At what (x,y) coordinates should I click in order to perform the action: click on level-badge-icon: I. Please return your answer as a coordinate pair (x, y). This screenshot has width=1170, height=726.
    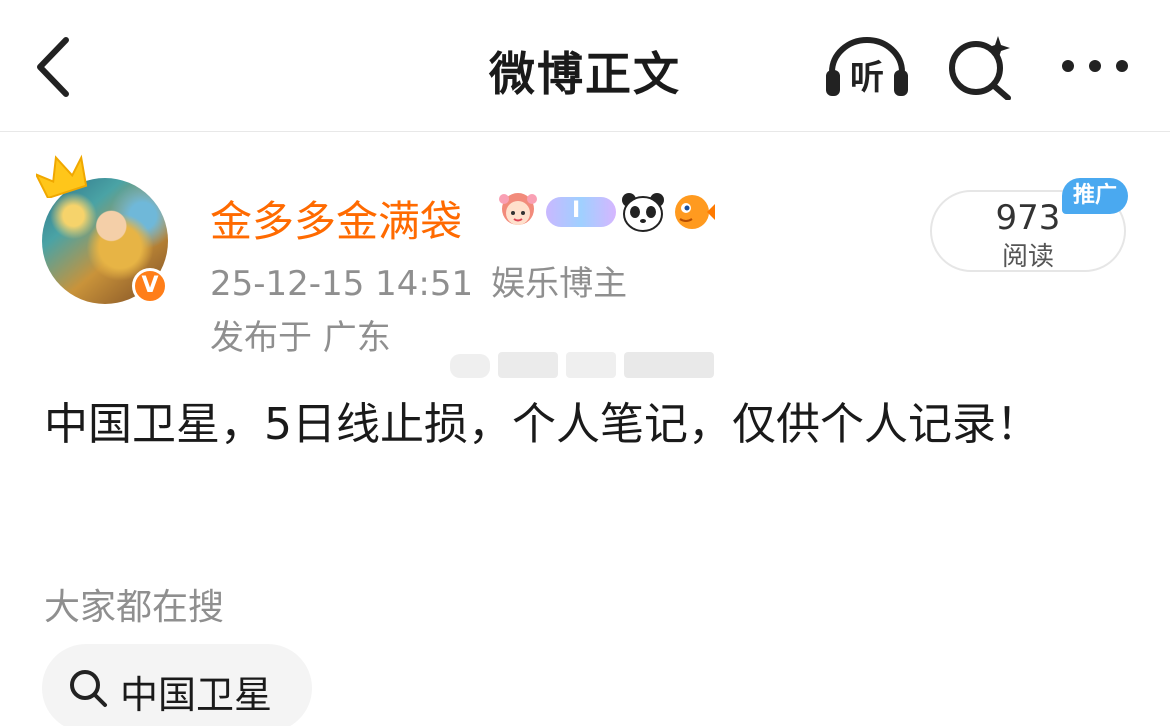
    Looking at the image, I should click on (581, 212).